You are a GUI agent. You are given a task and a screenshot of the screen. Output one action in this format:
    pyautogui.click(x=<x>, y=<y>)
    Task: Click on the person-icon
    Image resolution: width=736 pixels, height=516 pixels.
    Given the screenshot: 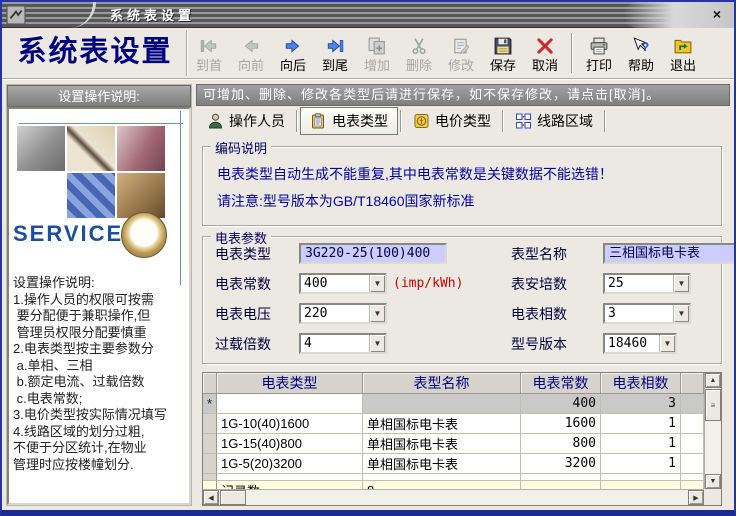 What is the action you would take?
    pyautogui.click(x=215, y=121)
    